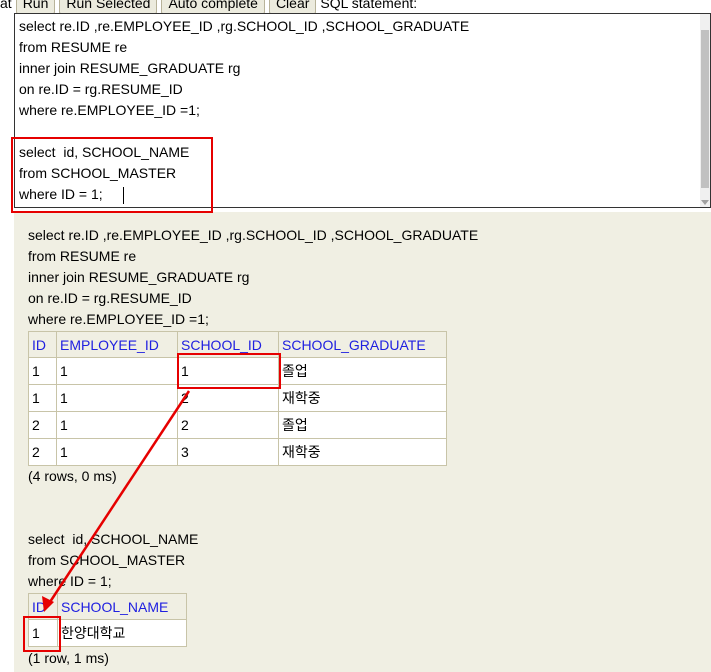  I want to click on sql-statement-label: SQL statement:, so click(369, 5).